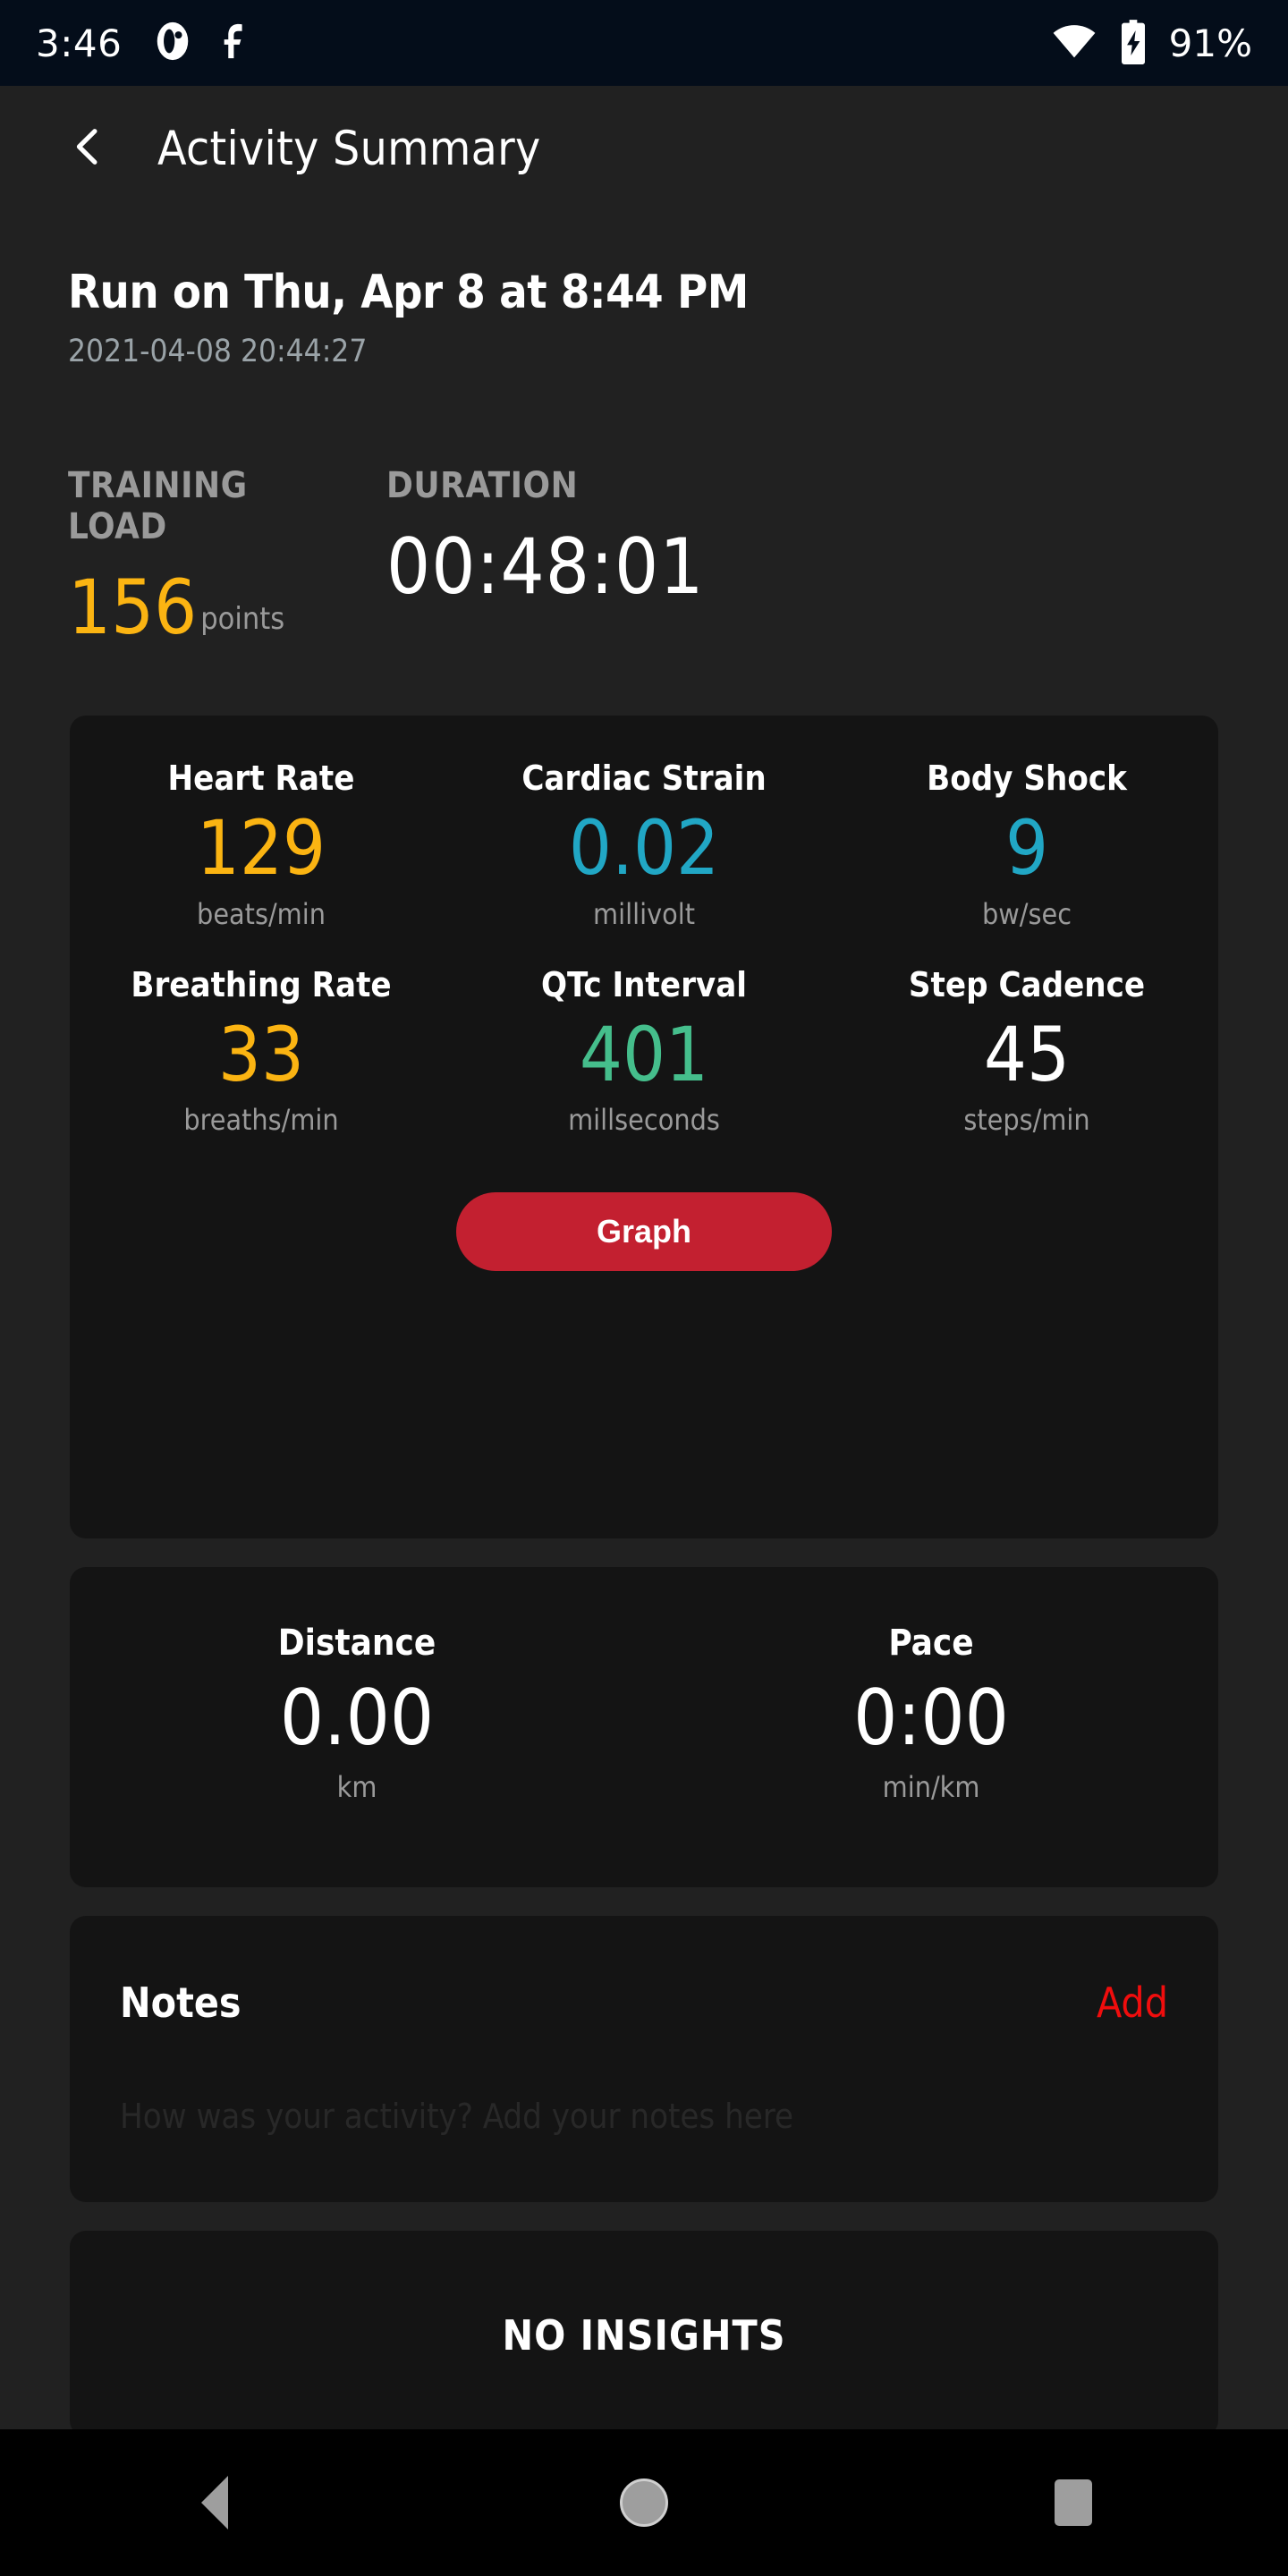 The height and width of the screenshot is (2576, 1288). Describe the element at coordinates (261, 984) in the screenshot. I see `metric-name: Breathing Rate` at that location.